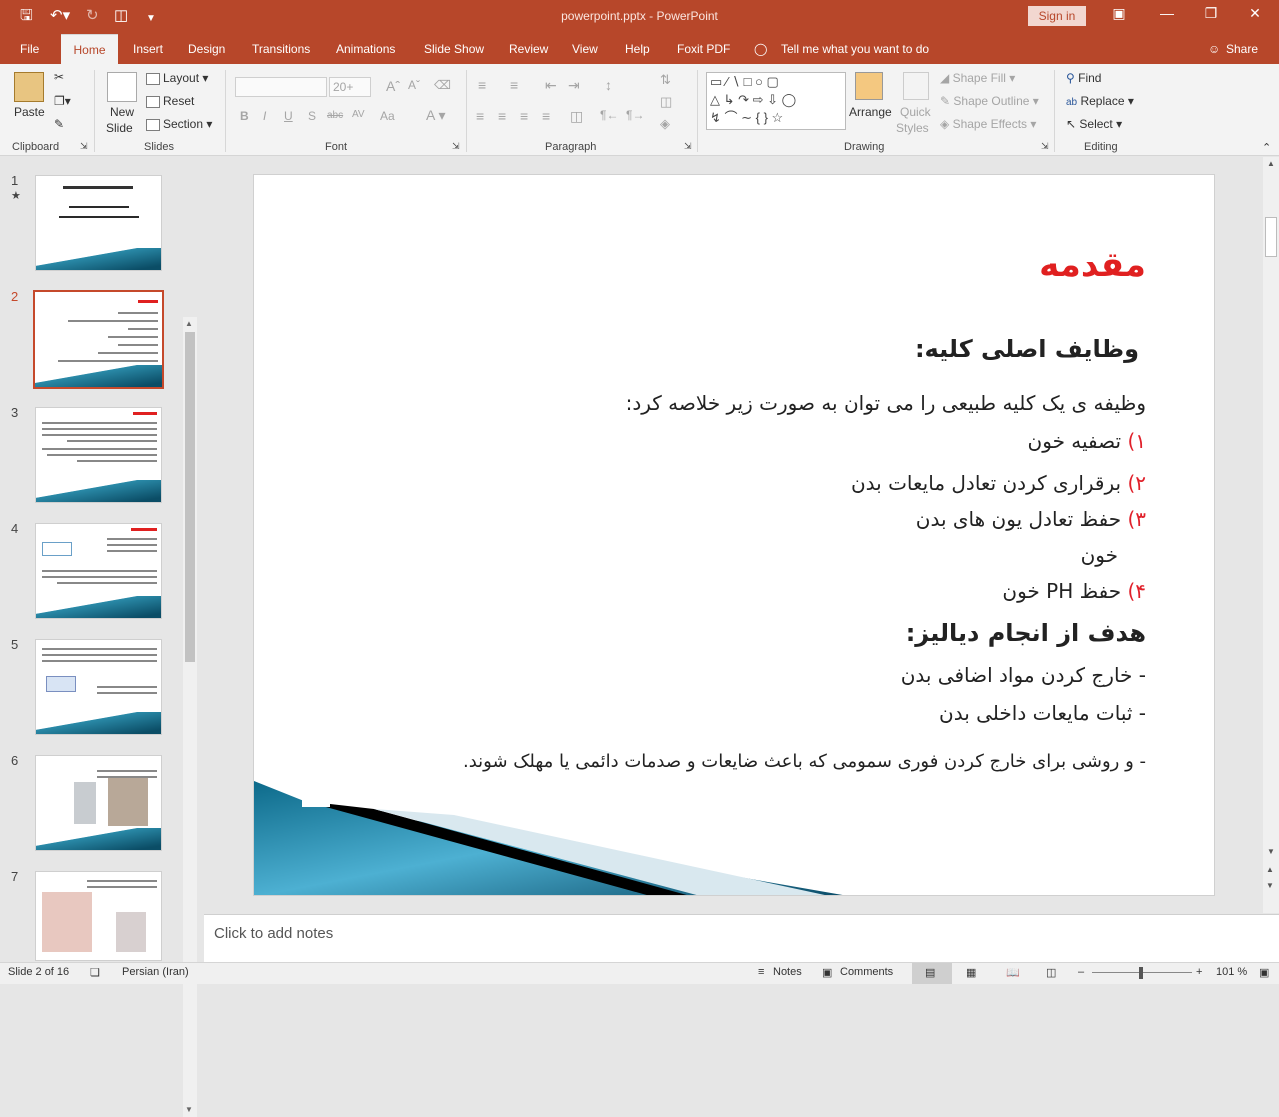 This screenshot has width=1279, height=1117. I want to click on comments-icon: ▣, so click(827, 972).